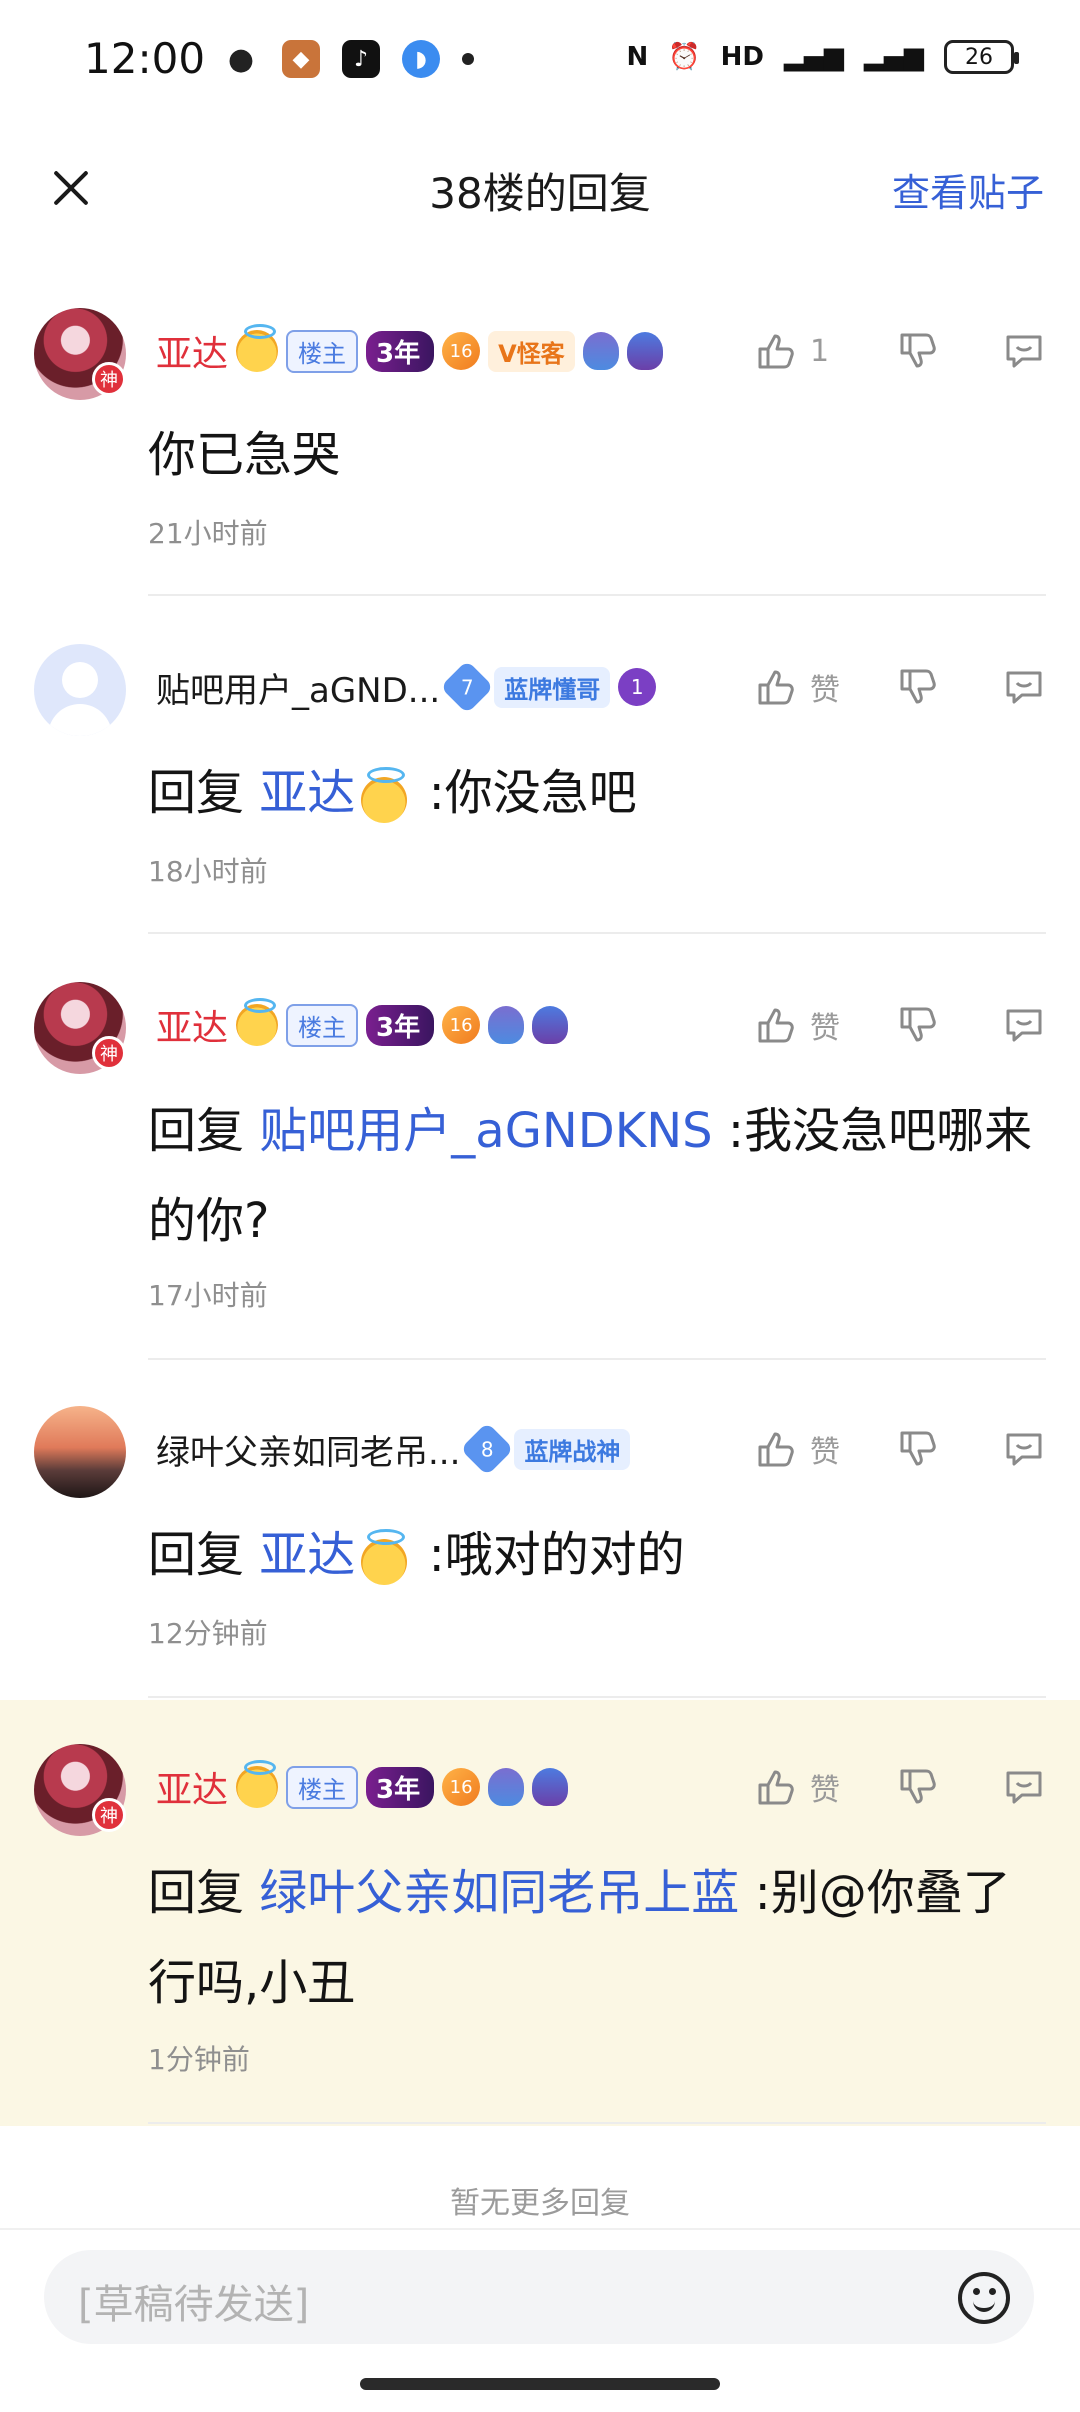  I want to click on wechat-icon: ●, so click(241, 59).